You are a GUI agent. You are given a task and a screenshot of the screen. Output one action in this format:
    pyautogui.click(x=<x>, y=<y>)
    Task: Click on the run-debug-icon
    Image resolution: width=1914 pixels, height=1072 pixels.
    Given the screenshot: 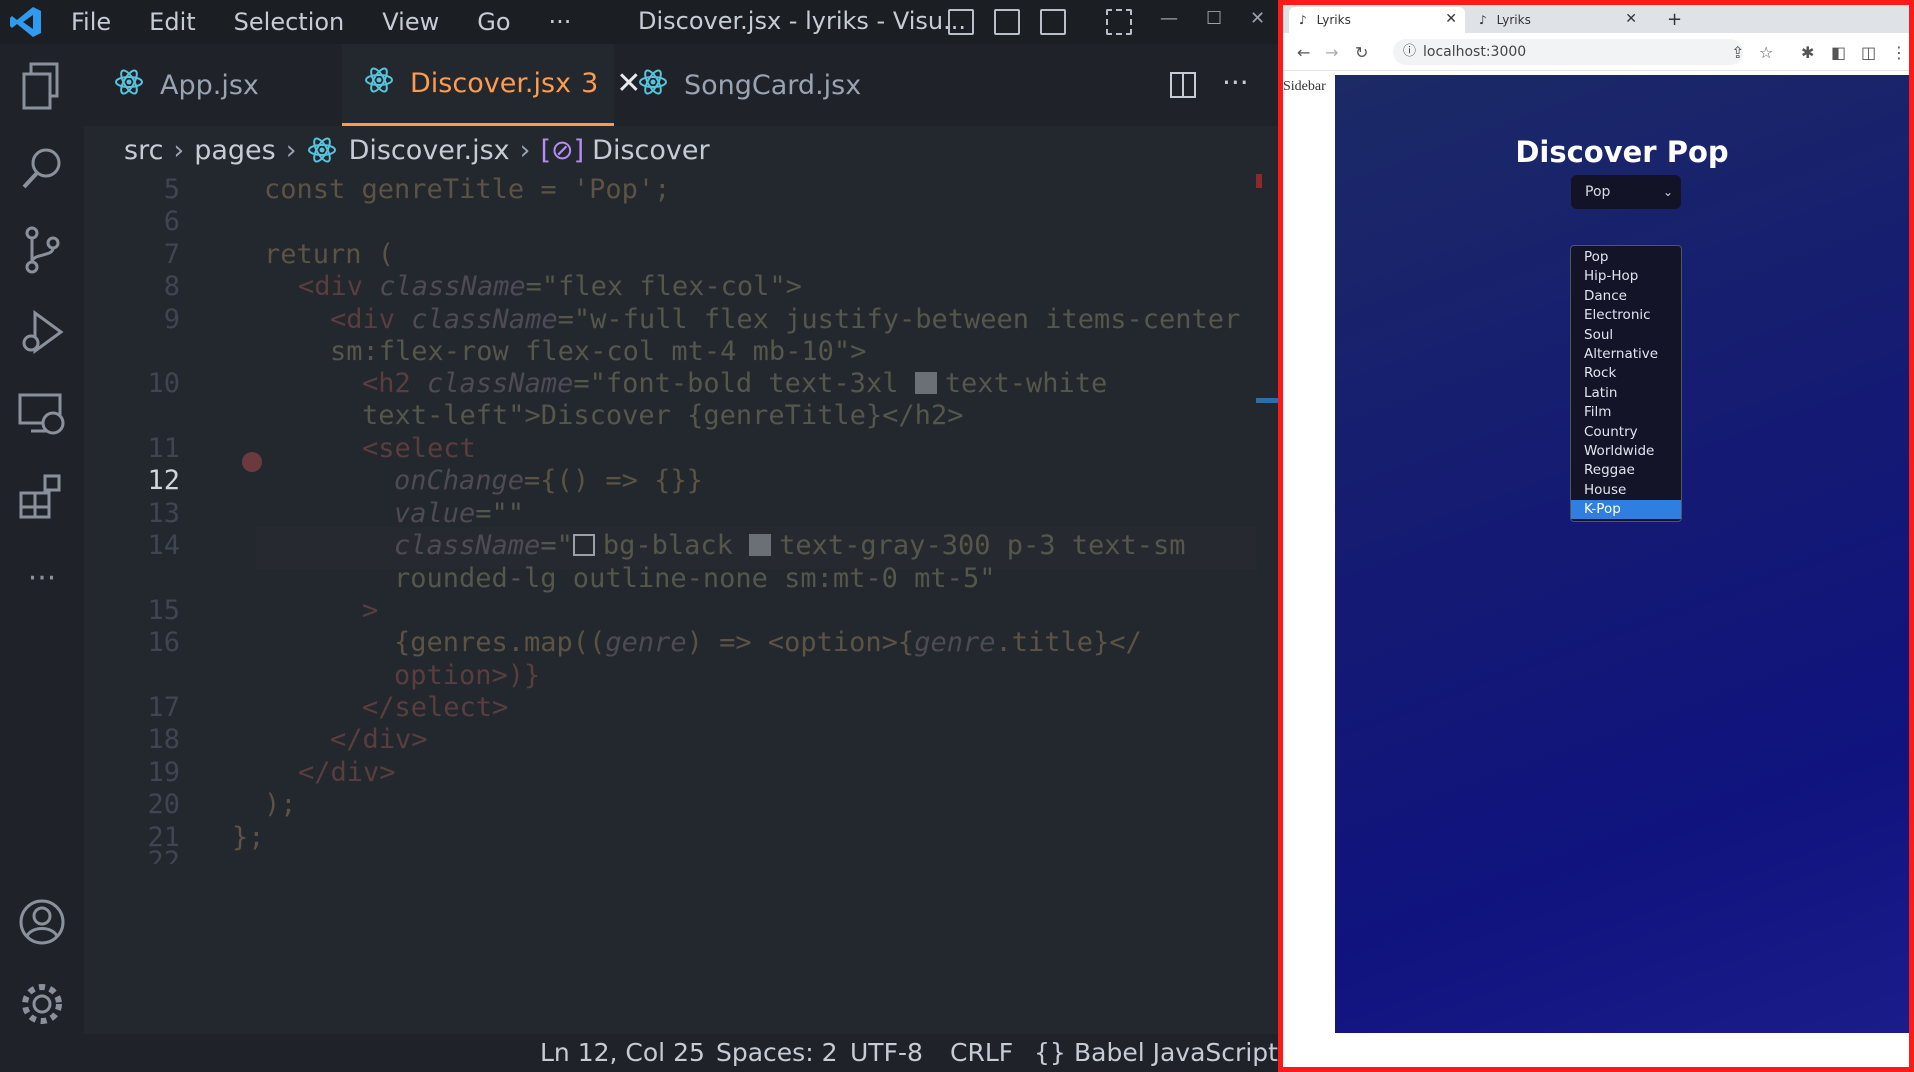 What is the action you would take?
    pyautogui.click(x=42, y=332)
    